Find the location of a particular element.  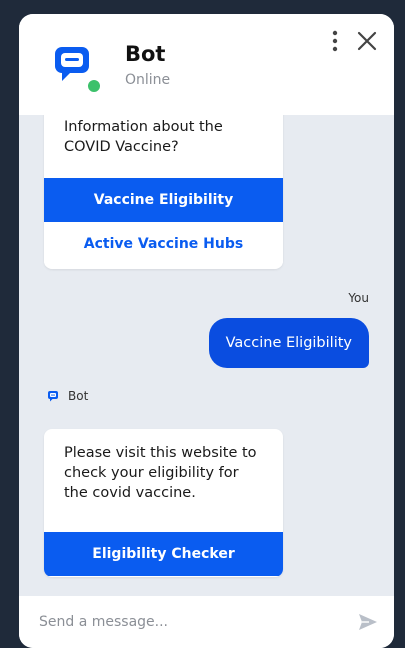

active-vaccine-hubs-button: Active Vaccine Hubs is located at coordinates (163, 244).